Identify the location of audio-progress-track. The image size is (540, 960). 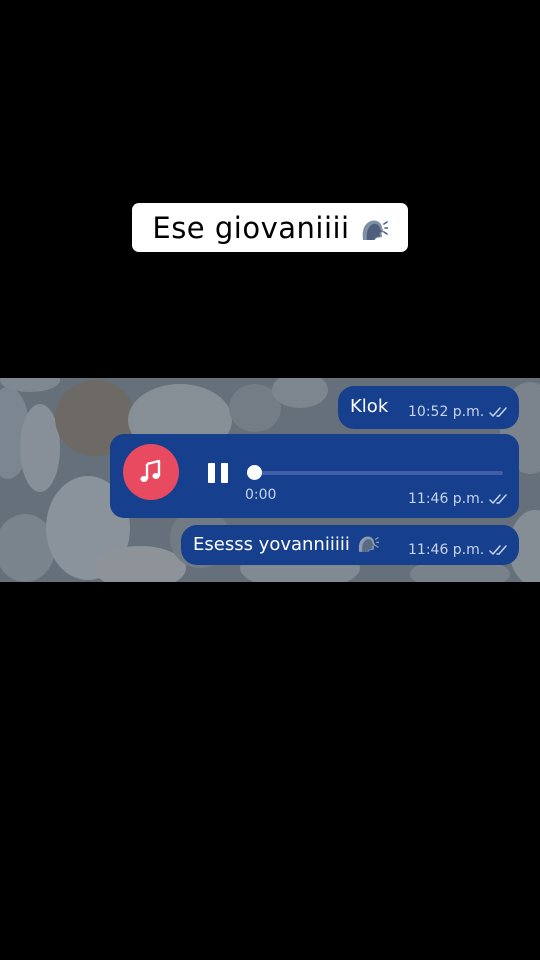
(378, 473).